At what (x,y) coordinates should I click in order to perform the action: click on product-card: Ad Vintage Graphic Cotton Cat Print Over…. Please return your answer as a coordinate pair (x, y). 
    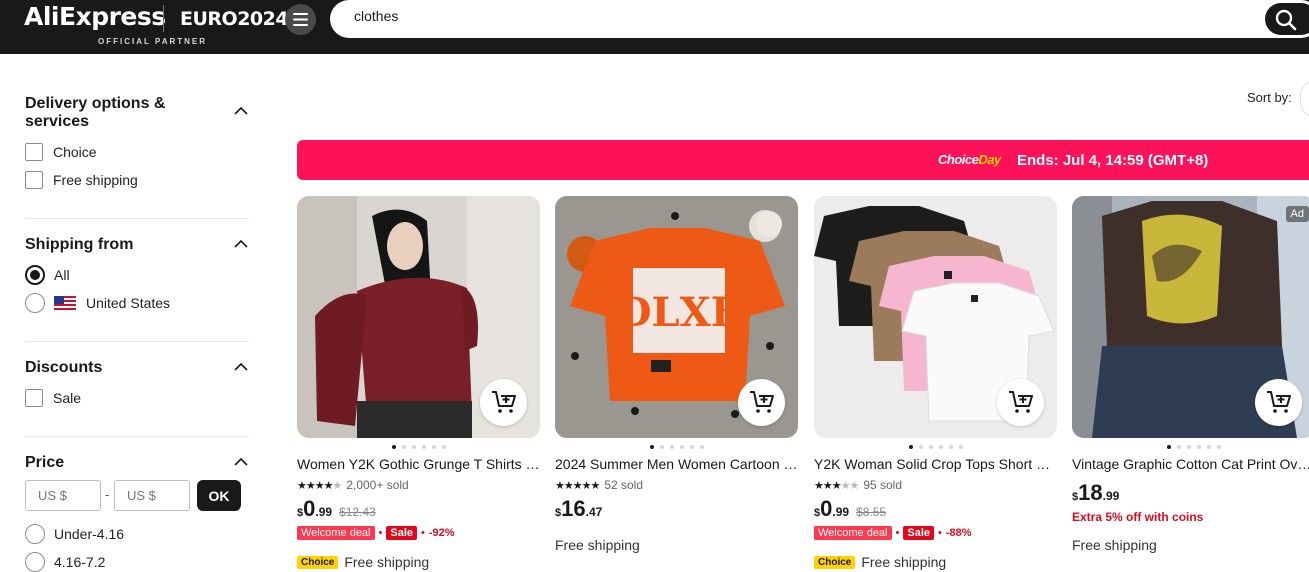
    Looking at the image, I should click on (1190, 374).